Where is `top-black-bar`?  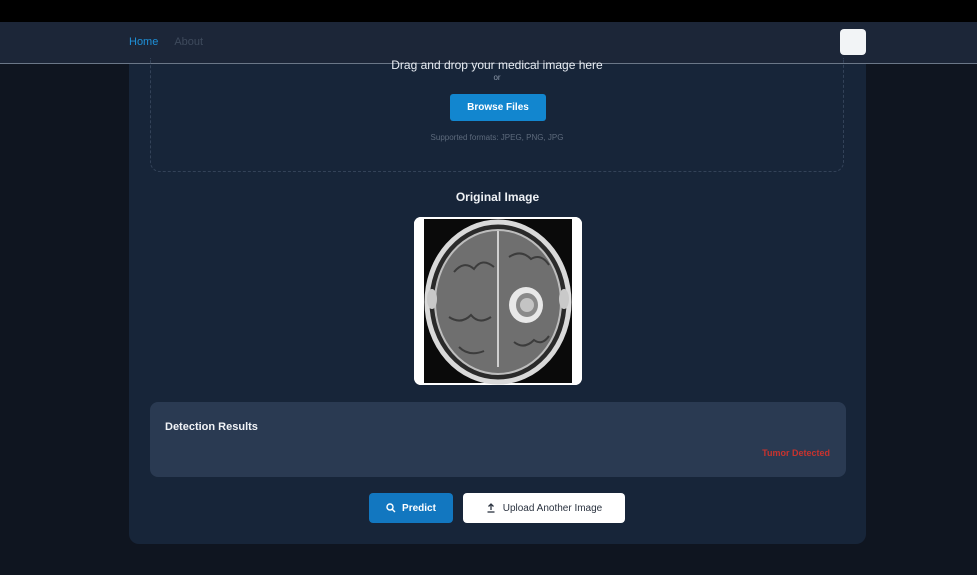
top-black-bar is located at coordinates (488, 11).